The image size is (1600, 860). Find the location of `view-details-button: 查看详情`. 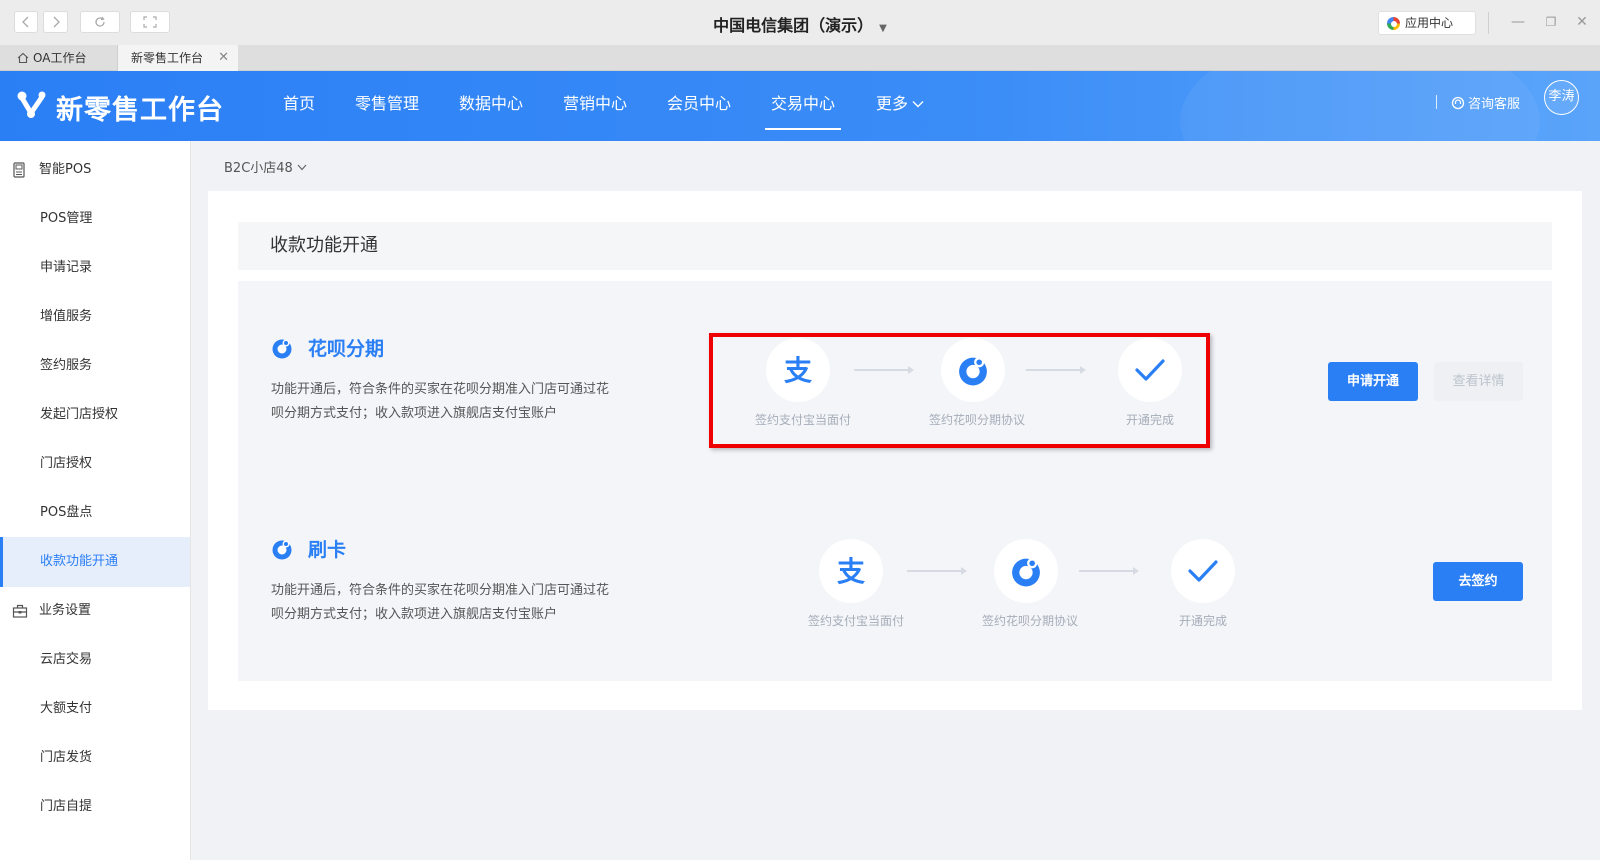

view-details-button: 查看详情 is located at coordinates (1478, 381).